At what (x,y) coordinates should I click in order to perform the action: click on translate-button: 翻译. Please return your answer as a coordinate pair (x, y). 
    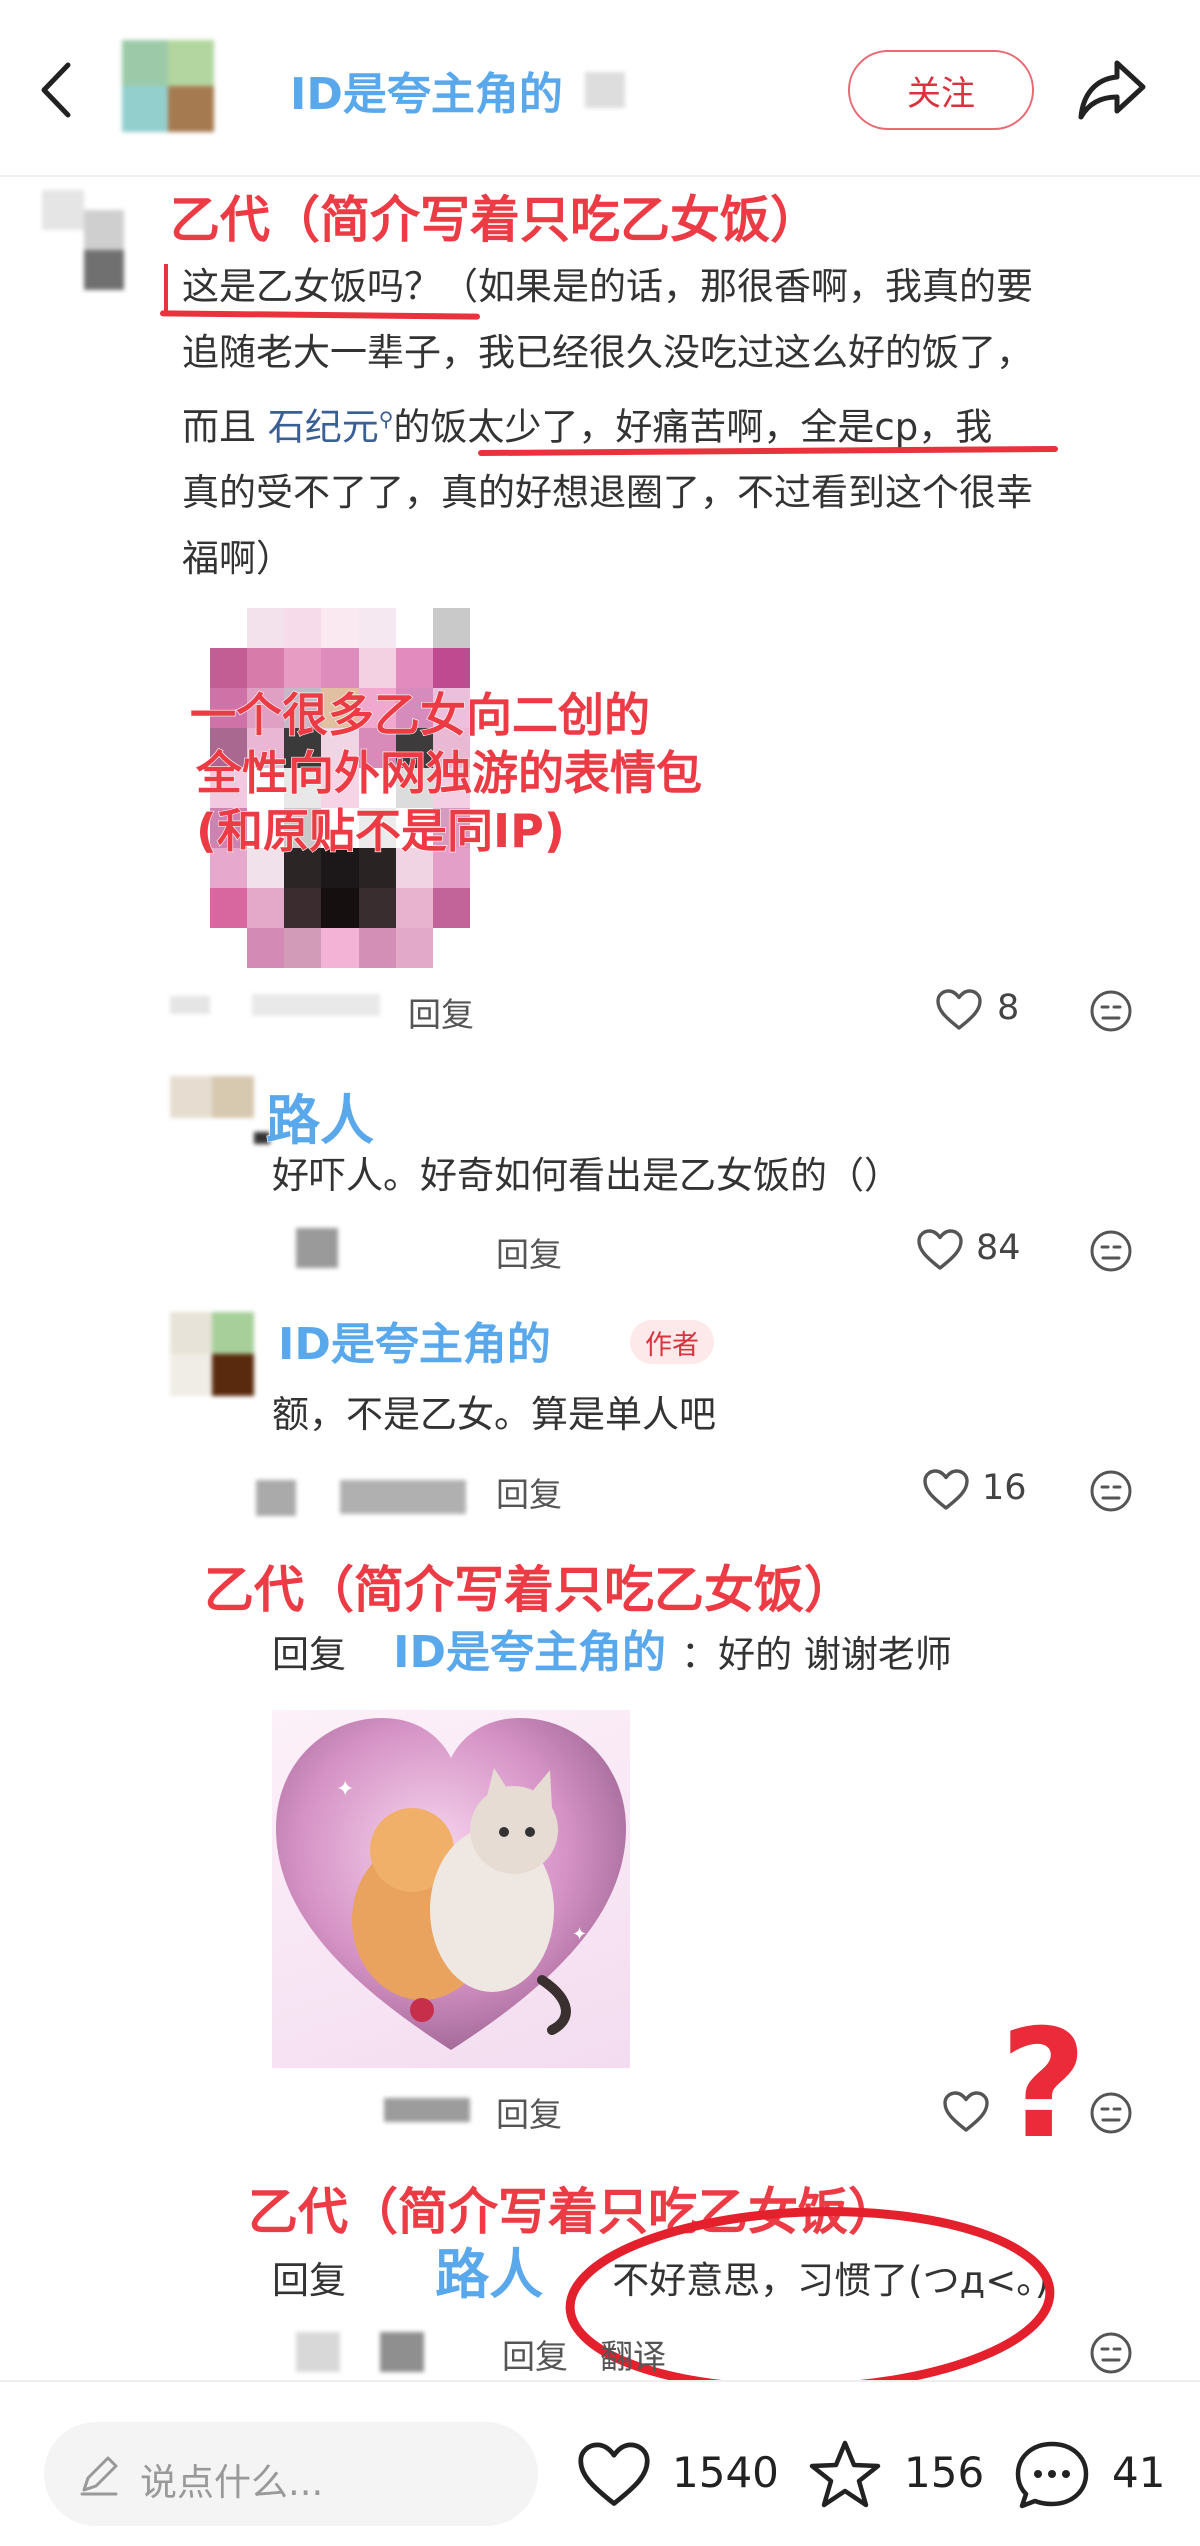
    Looking at the image, I should click on (633, 2354).